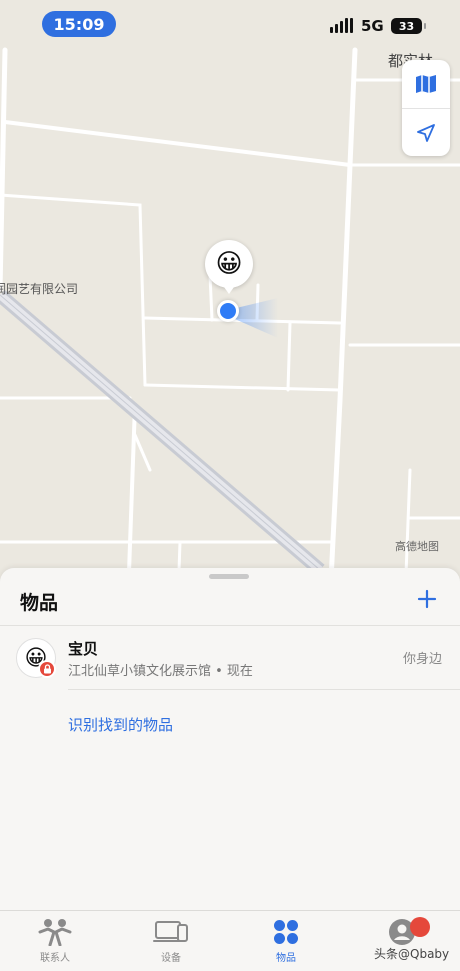 Image resolution: width=460 pixels, height=971 pixels. What do you see at coordinates (171, 943) in the screenshot?
I see `tab-devices: 设备` at bounding box center [171, 943].